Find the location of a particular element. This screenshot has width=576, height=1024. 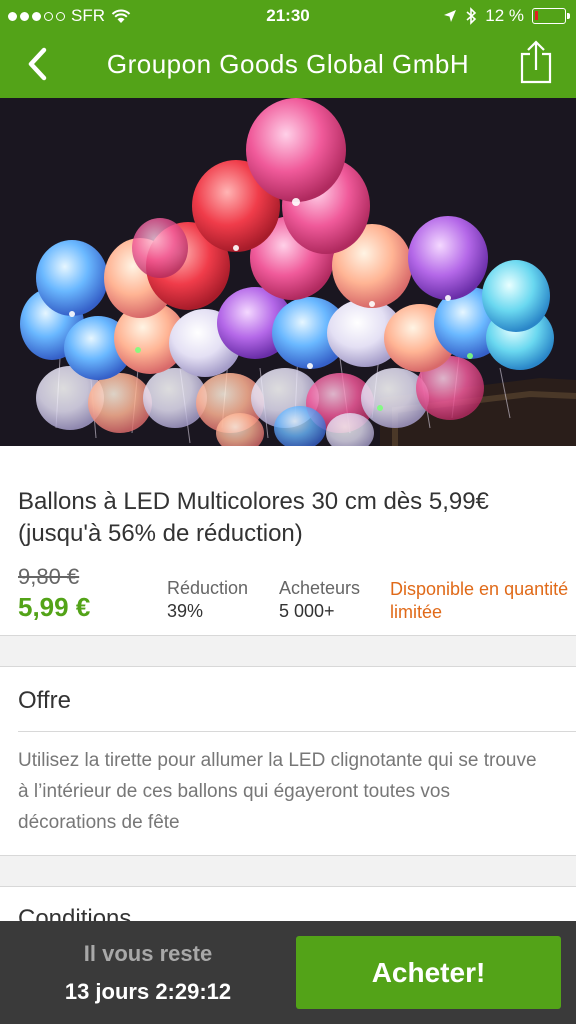

buy-button: Acheter! is located at coordinates (428, 972).